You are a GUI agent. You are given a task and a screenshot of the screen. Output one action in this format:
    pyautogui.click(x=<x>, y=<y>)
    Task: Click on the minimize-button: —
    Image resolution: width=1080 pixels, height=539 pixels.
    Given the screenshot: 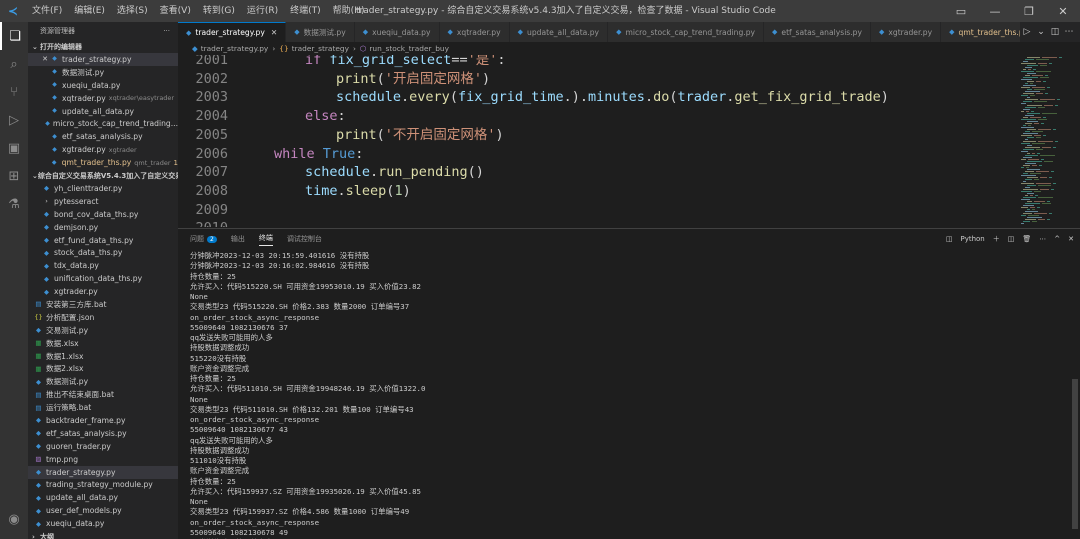 What is the action you would take?
    pyautogui.click(x=995, y=11)
    